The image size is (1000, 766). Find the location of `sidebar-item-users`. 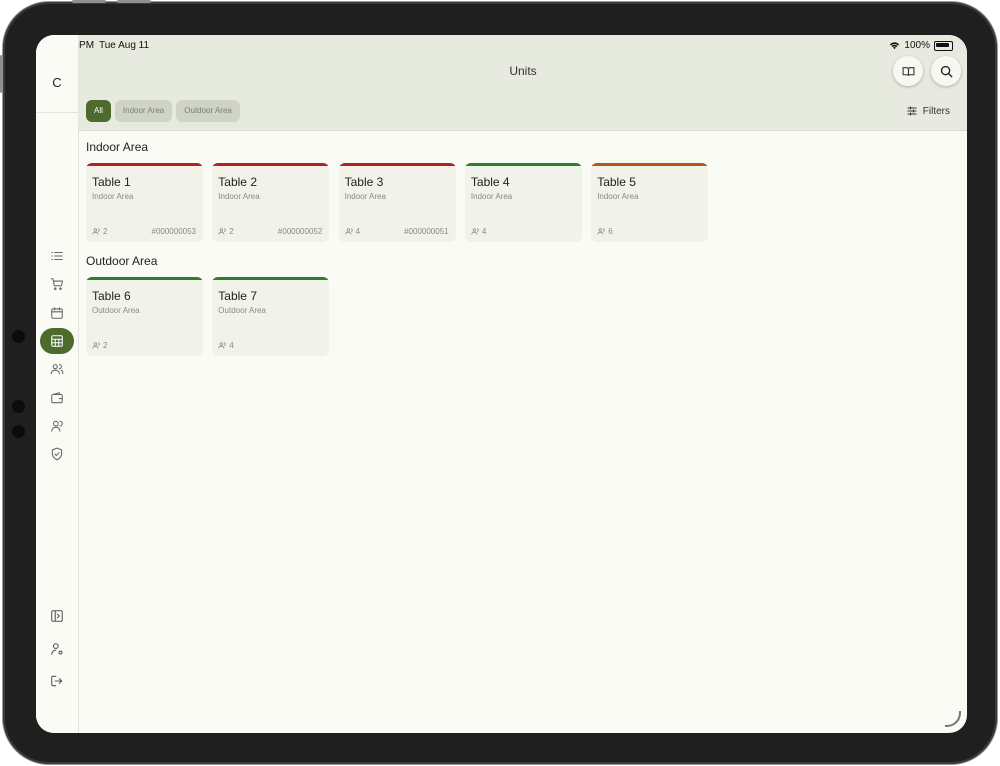

sidebar-item-users is located at coordinates (57, 369).